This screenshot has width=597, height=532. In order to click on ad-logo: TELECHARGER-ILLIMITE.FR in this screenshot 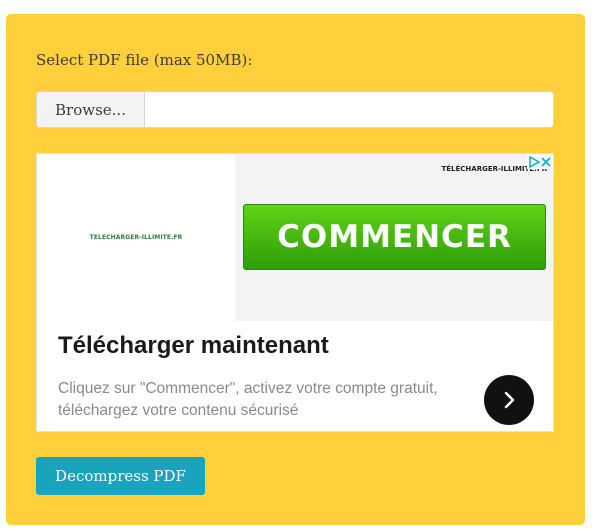, I will do `click(136, 237)`.